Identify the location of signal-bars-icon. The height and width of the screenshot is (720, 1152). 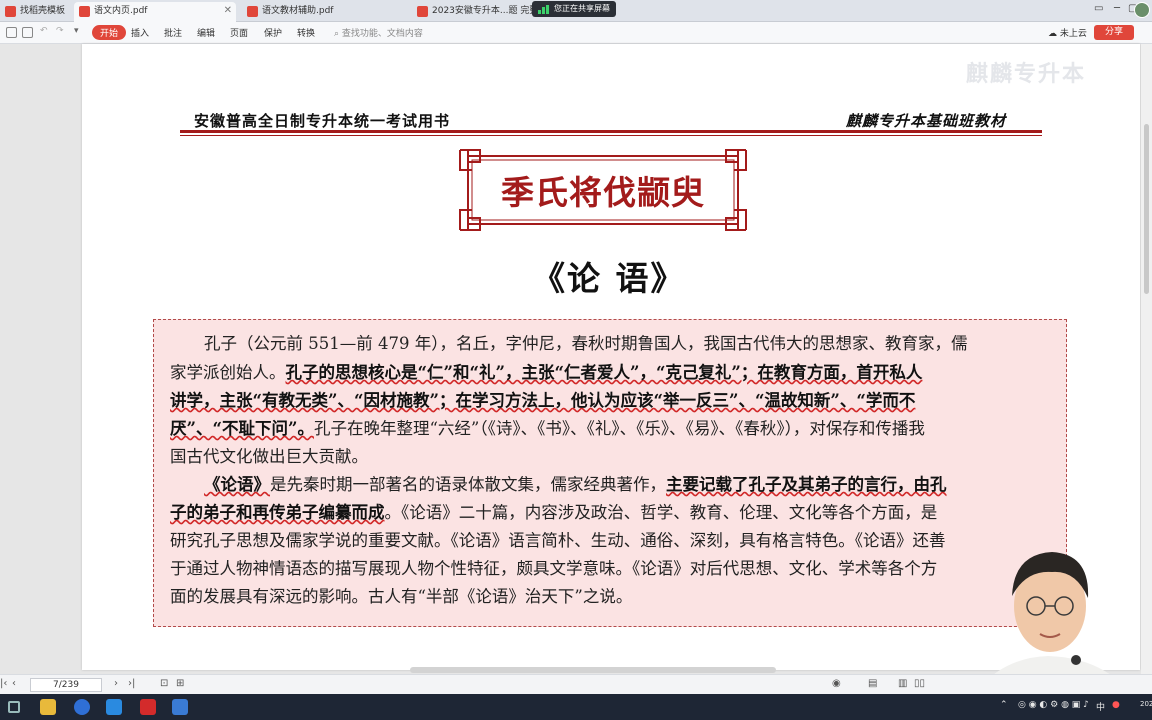
(544, 9).